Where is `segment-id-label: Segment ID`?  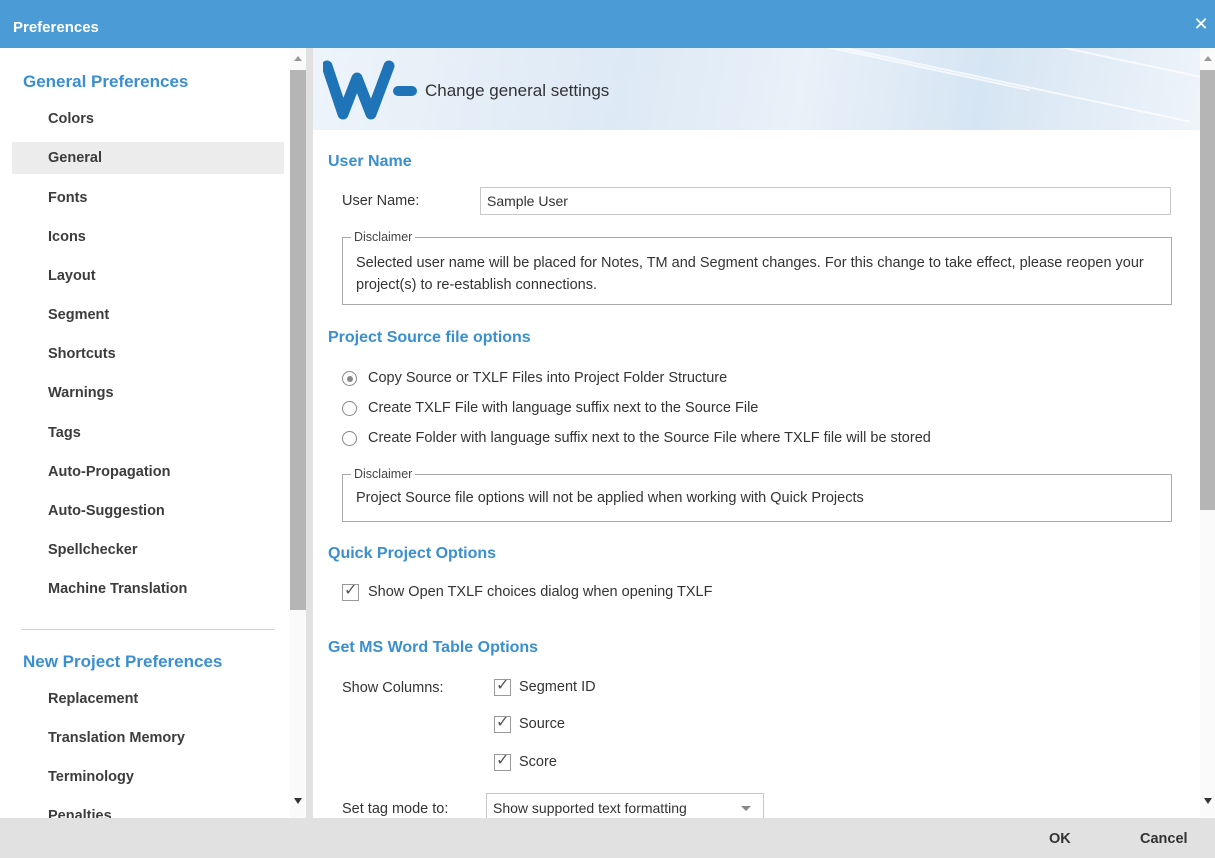 segment-id-label: Segment ID is located at coordinates (557, 687).